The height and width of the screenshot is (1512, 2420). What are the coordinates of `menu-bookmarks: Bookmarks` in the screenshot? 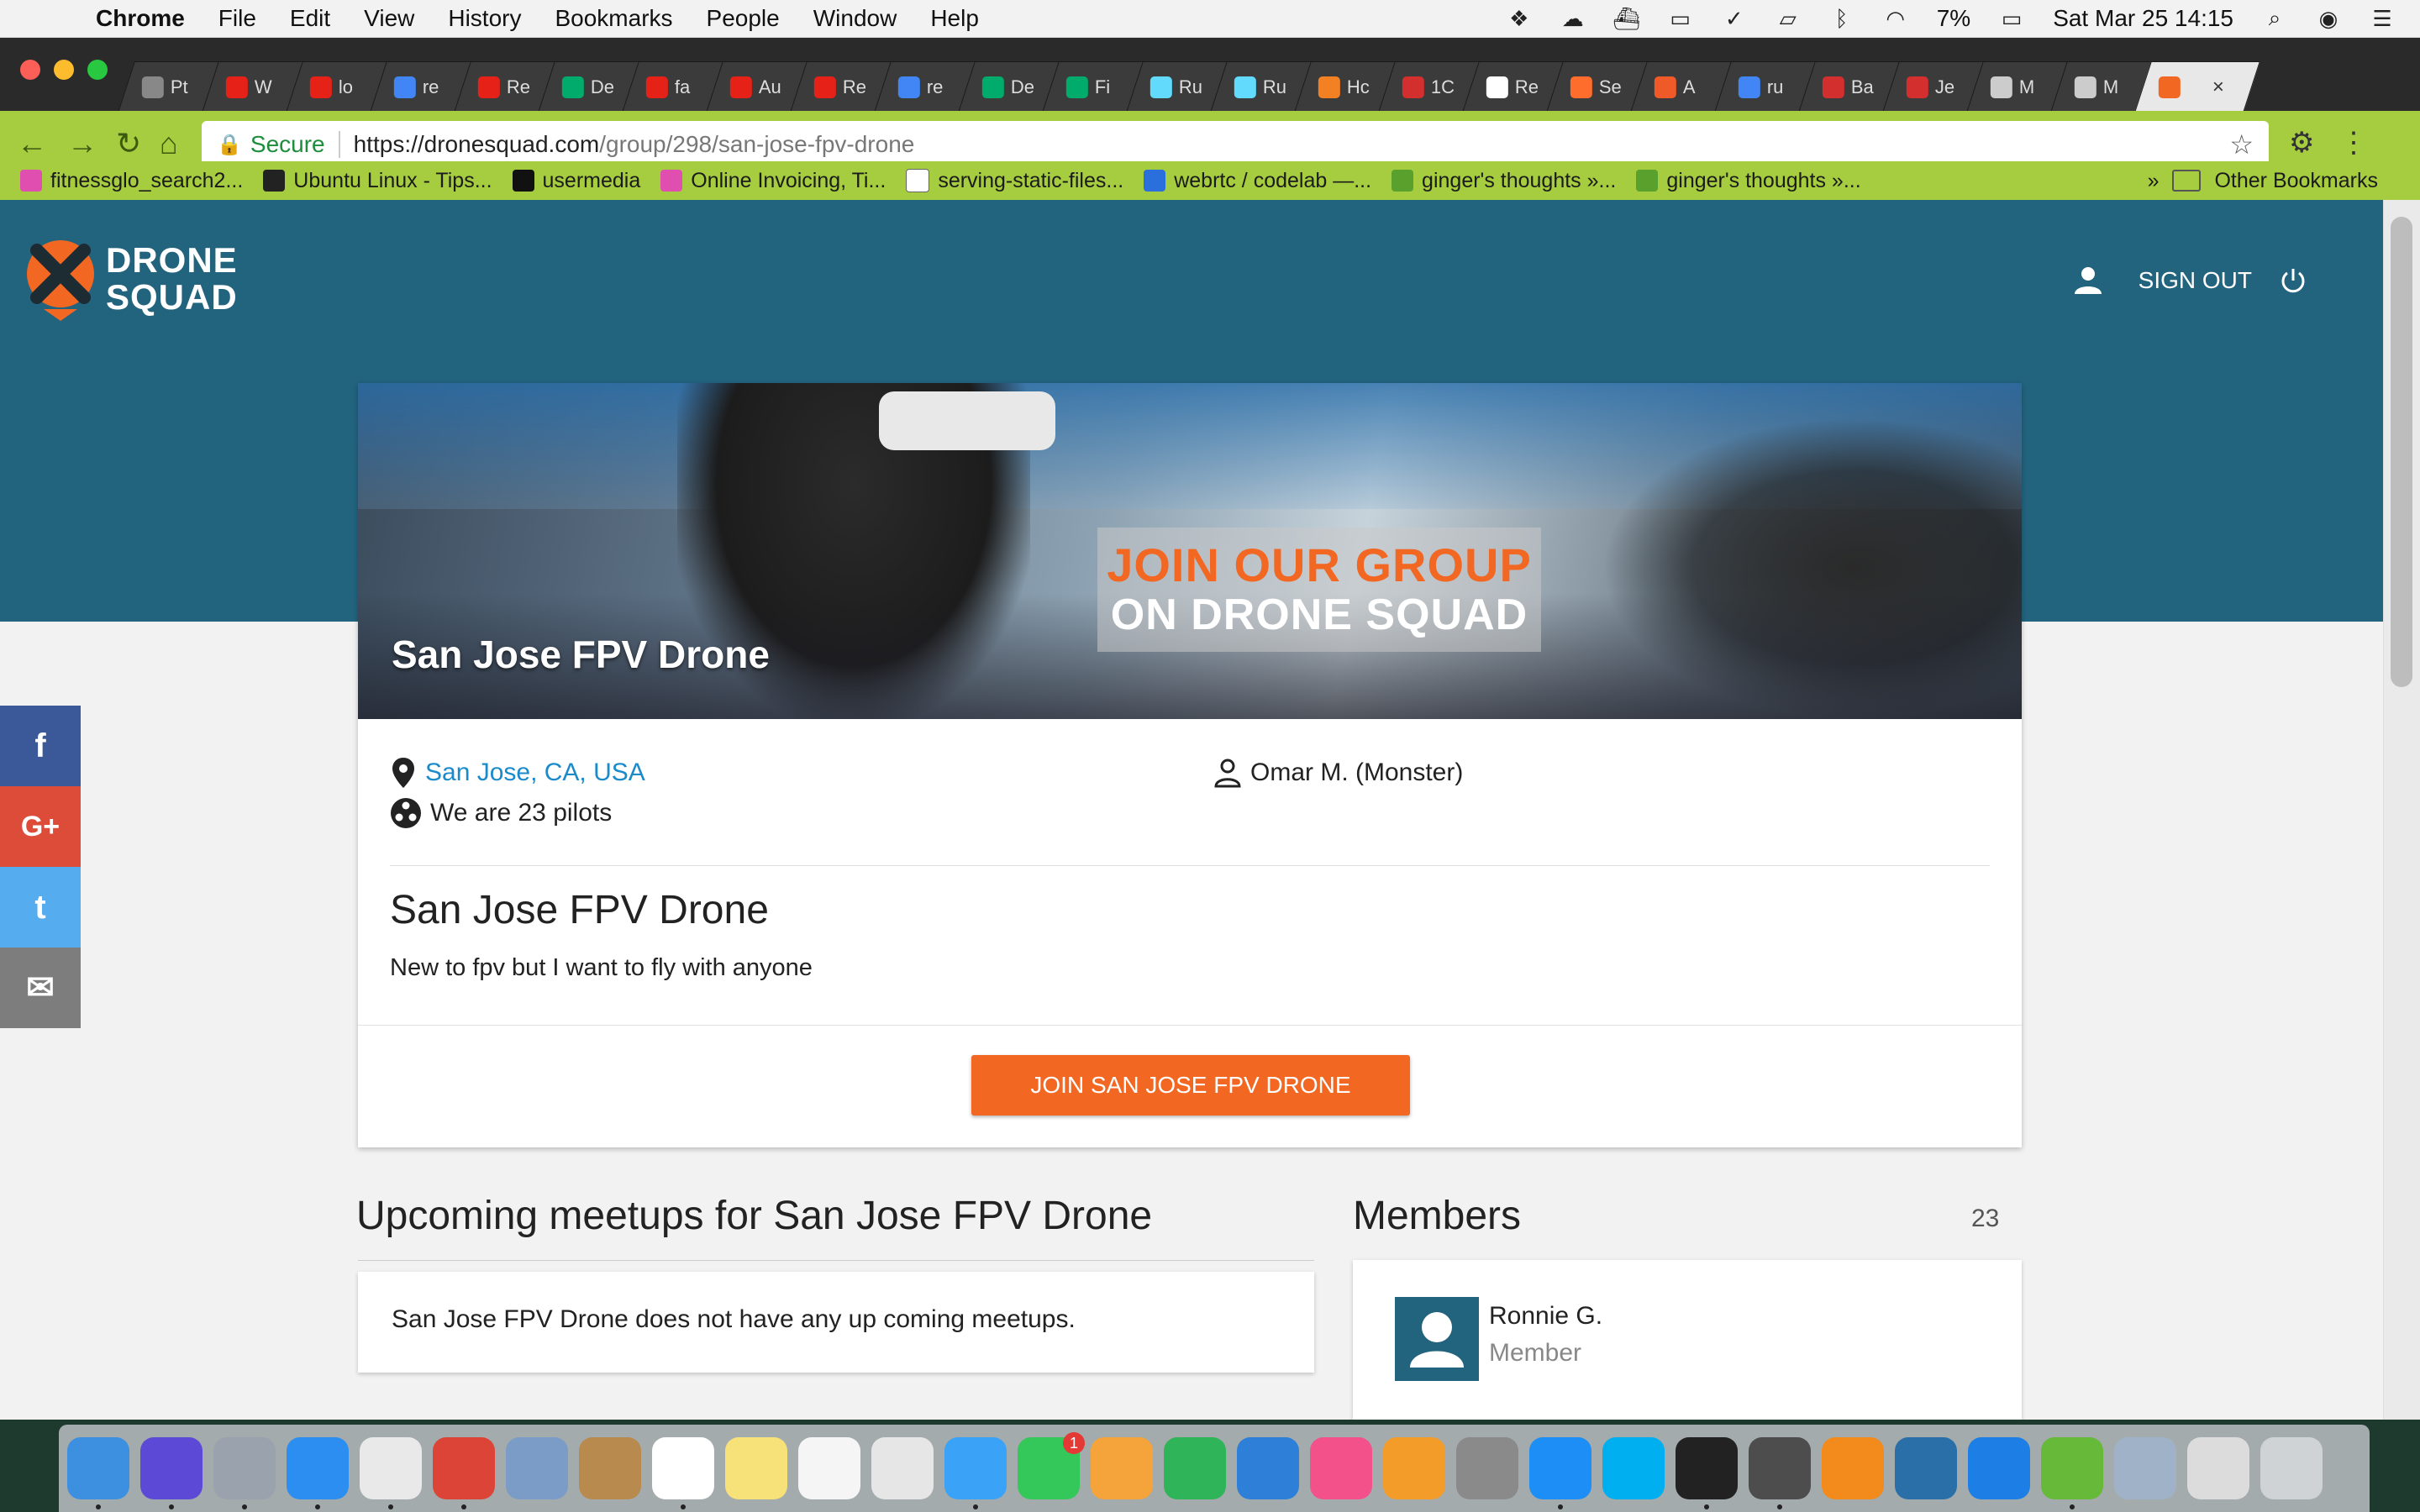 It's located at (613, 18).